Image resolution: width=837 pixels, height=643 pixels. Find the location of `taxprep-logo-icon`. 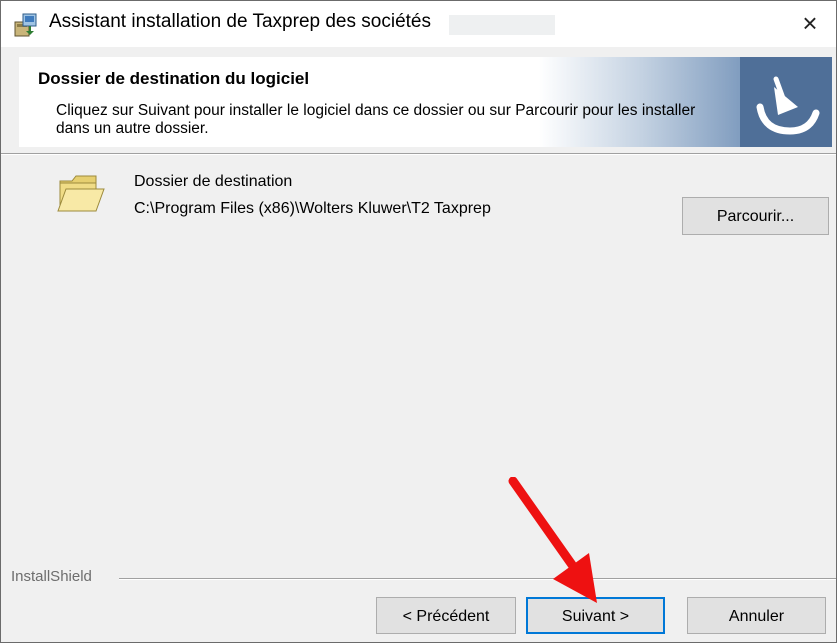

taxprep-logo-icon is located at coordinates (786, 102).